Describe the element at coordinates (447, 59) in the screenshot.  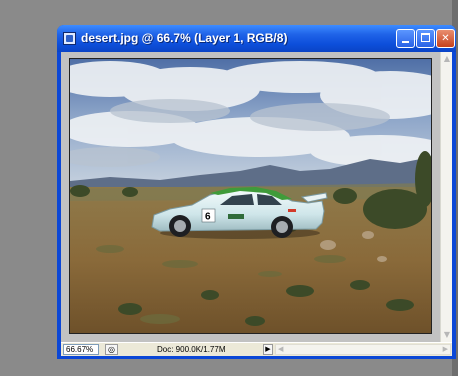
I see `scroll-up-icon: ▲` at that location.